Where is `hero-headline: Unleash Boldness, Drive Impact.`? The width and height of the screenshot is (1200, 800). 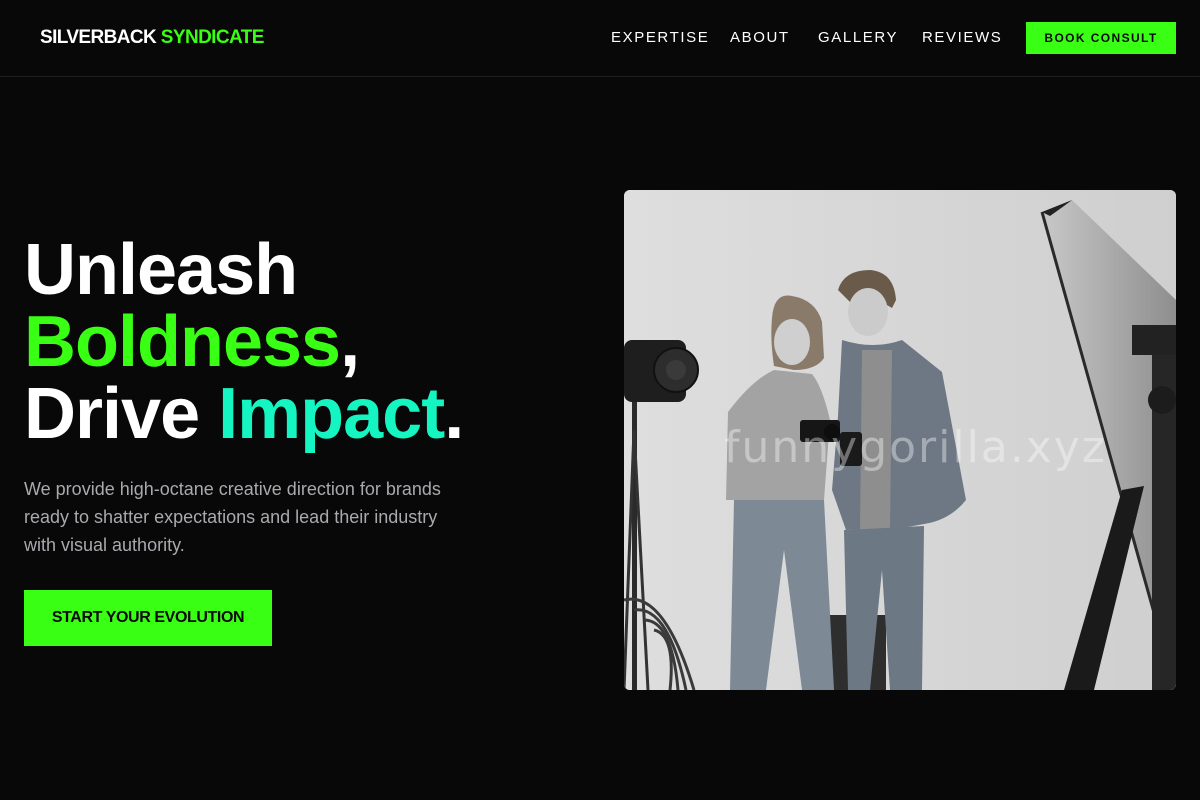 hero-headline: Unleash Boldness, Drive Impact. is located at coordinates (244, 342).